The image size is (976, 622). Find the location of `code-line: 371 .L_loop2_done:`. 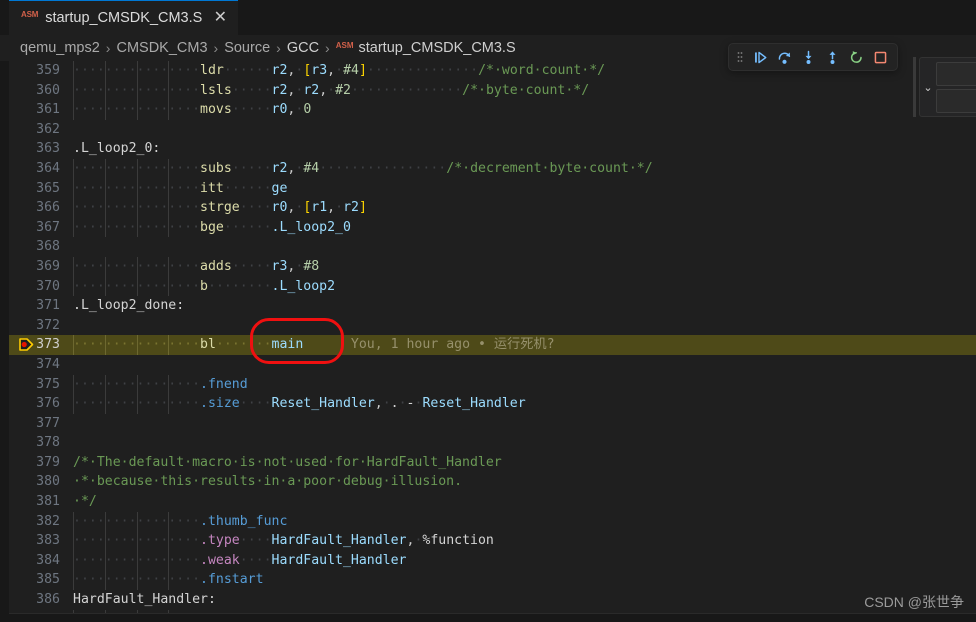

code-line: 371 .L_loop2_done: is located at coordinates (492, 306).